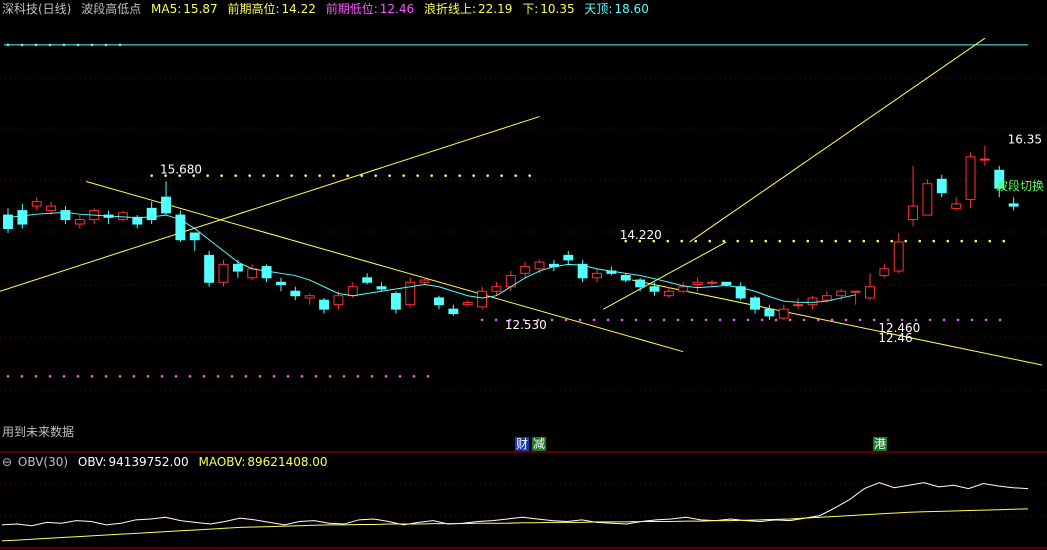 The height and width of the screenshot is (550, 1047). What do you see at coordinates (184, 9) in the screenshot?
I see `ma5-legend: MA5: 15.87` at bounding box center [184, 9].